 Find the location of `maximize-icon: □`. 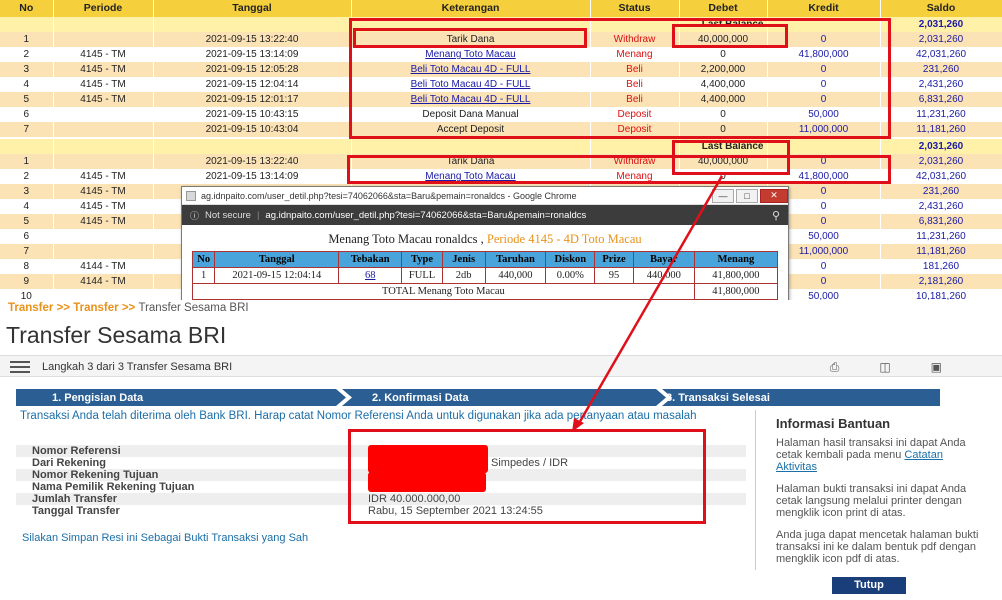

maximize-icon: □ is located at coordinates (747, 195).